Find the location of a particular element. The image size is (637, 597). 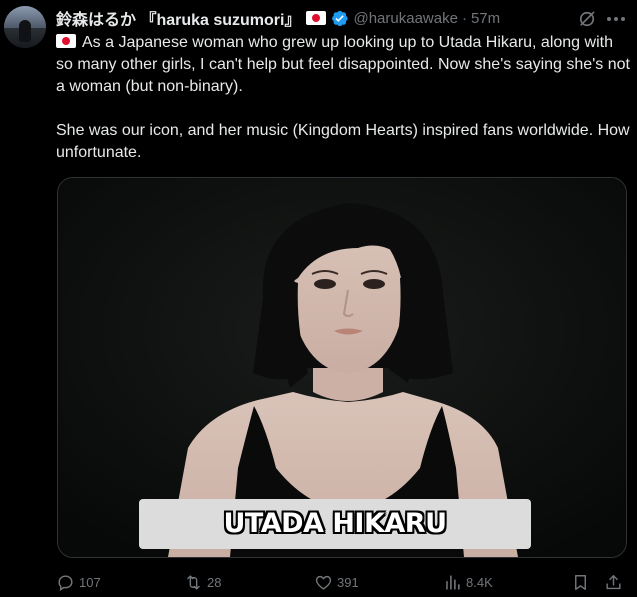

views-button: 8.4K is located at coordinates (468, 582).